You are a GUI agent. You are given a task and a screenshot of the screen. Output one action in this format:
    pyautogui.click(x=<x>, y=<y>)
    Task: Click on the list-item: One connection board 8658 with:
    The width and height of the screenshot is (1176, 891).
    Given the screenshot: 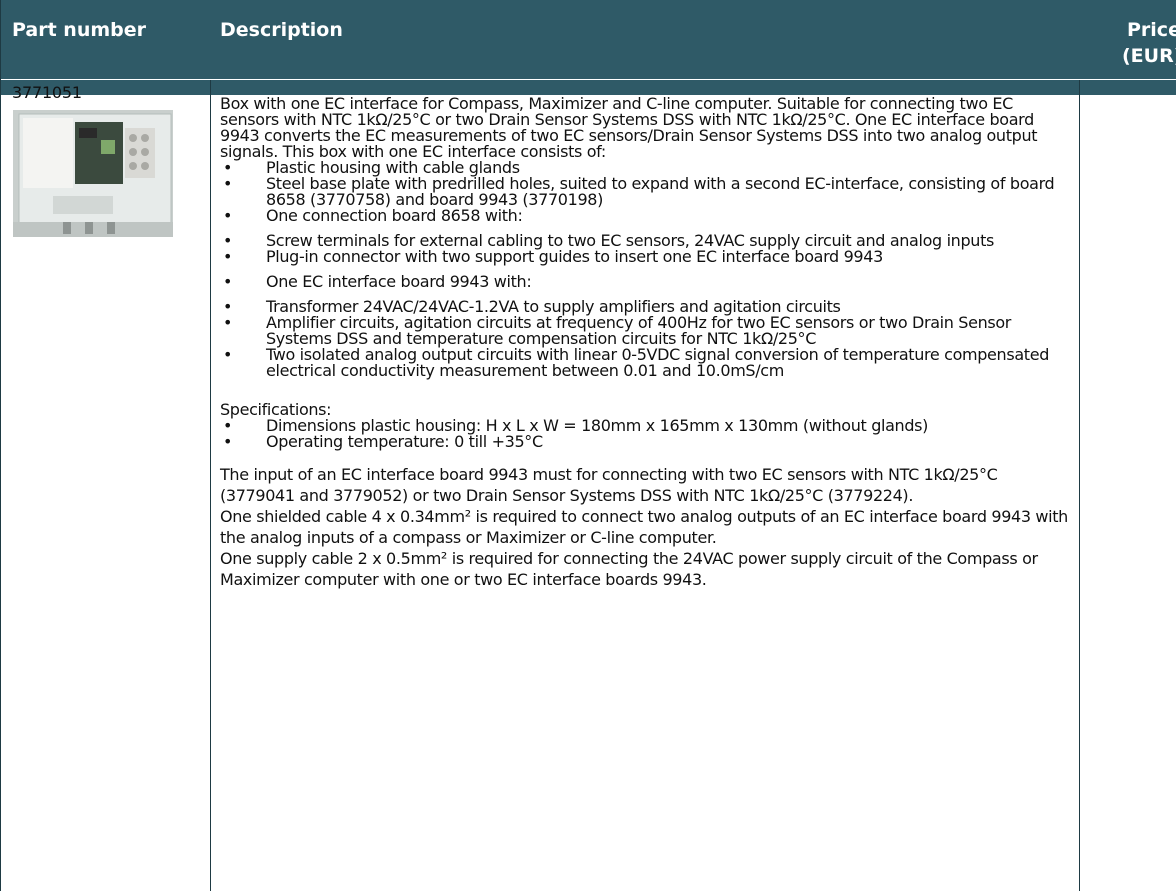 What is the action you would take?
    pyautogui.click(x=646, y=216)
    